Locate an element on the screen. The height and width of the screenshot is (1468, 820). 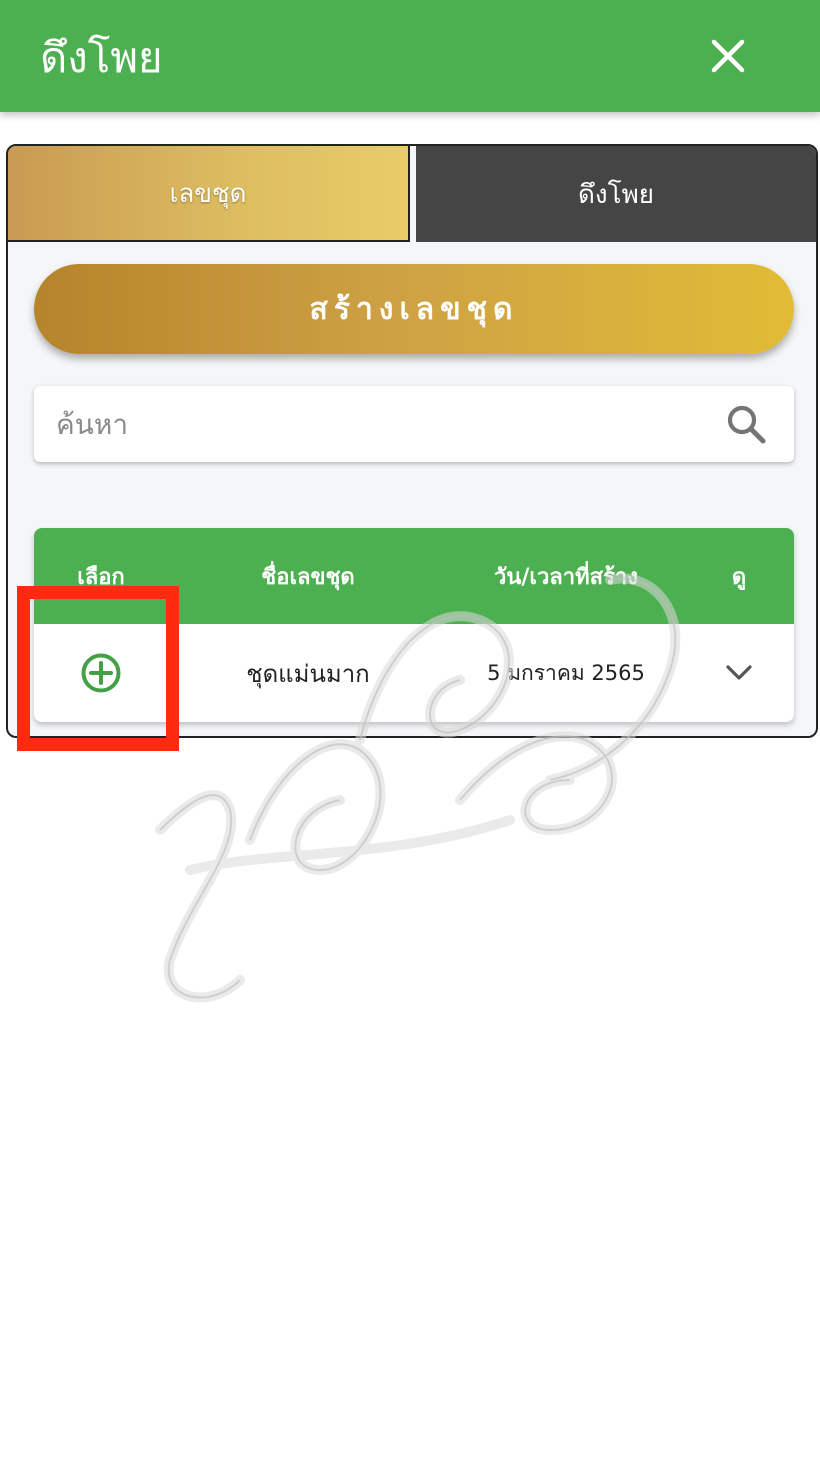
tab-number-sets: เลขชุด is located at coordinates (209, 194).